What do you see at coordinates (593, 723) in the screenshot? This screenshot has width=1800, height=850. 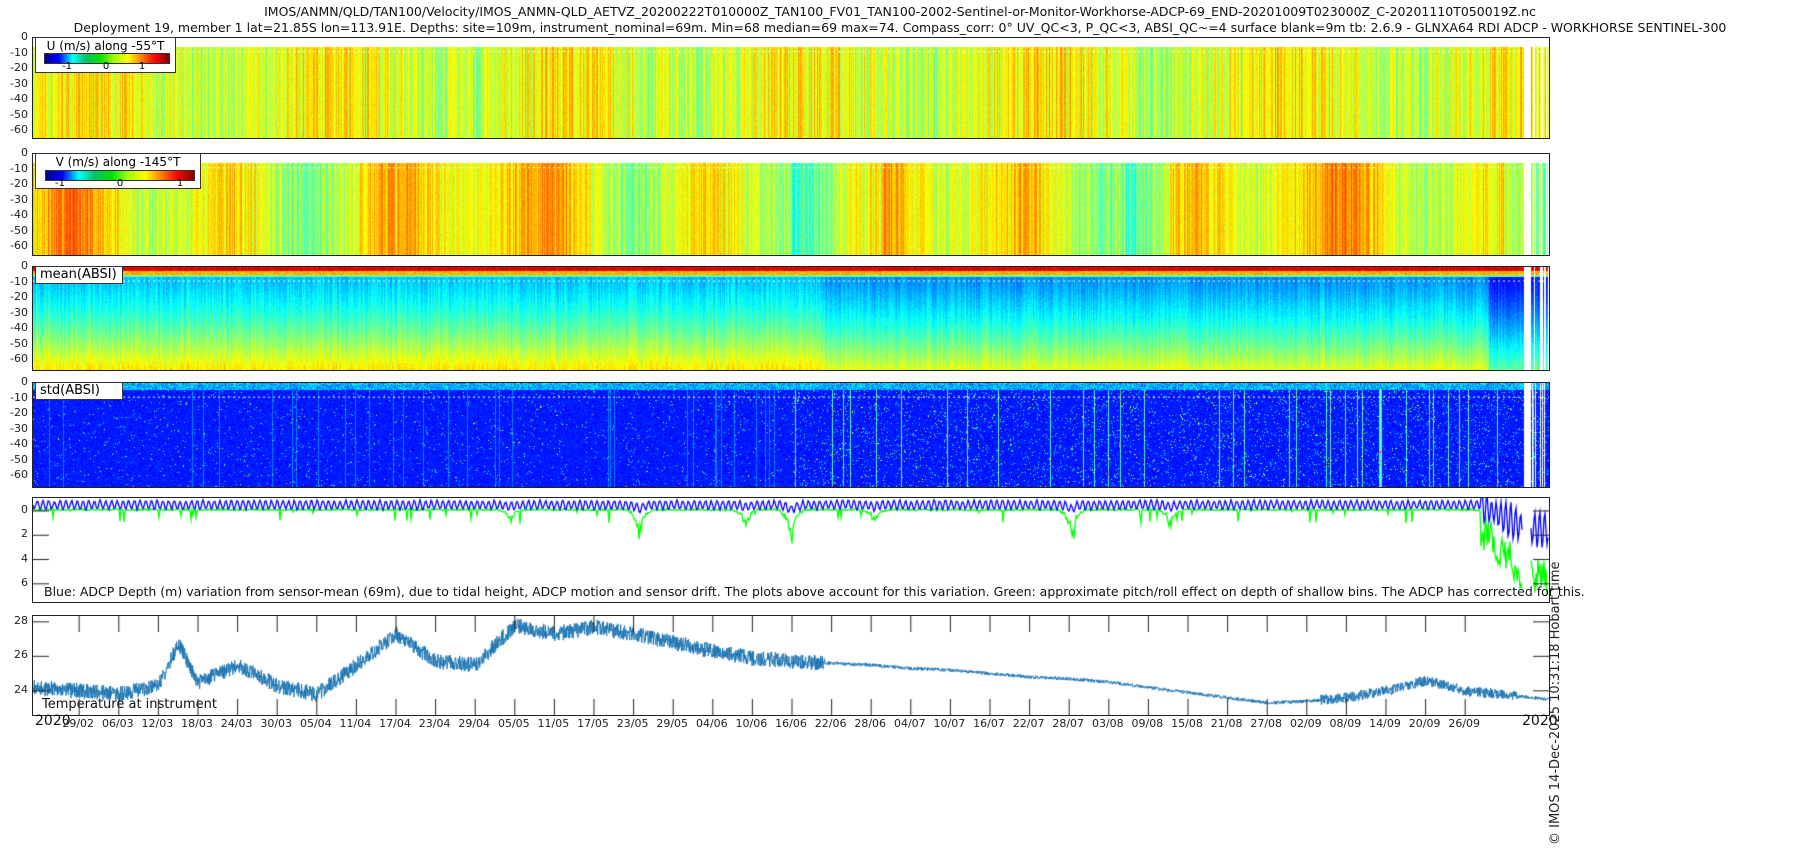 I see `x-tick-label: 17/05` at bounding box center [593, 723].